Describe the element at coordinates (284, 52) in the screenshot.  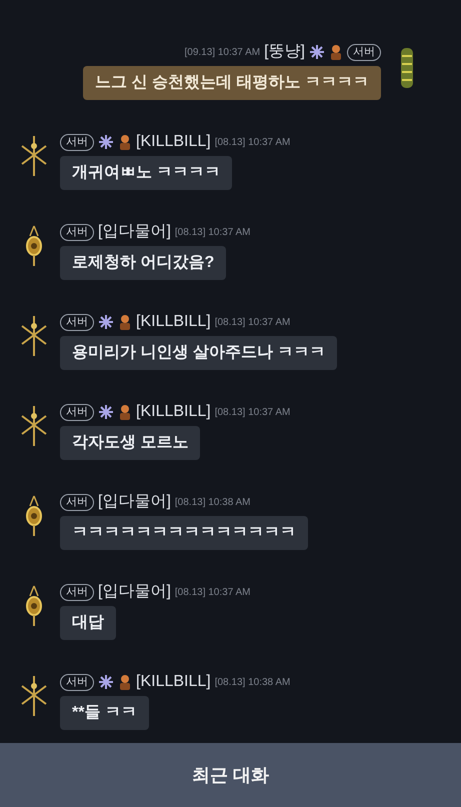
I see `player-name: [뚱냥]` at that location.